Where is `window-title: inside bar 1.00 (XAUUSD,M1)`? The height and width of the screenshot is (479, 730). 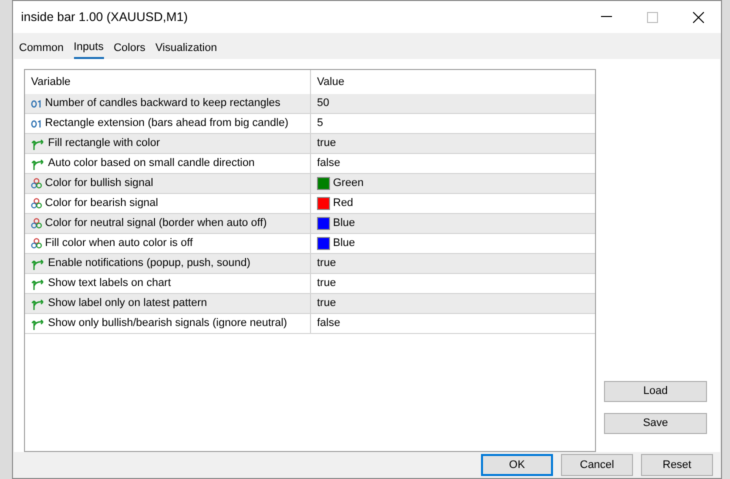 window-title: inside bar 1.00 (XAUUSD,M1) is located at coordinates (104, 17).